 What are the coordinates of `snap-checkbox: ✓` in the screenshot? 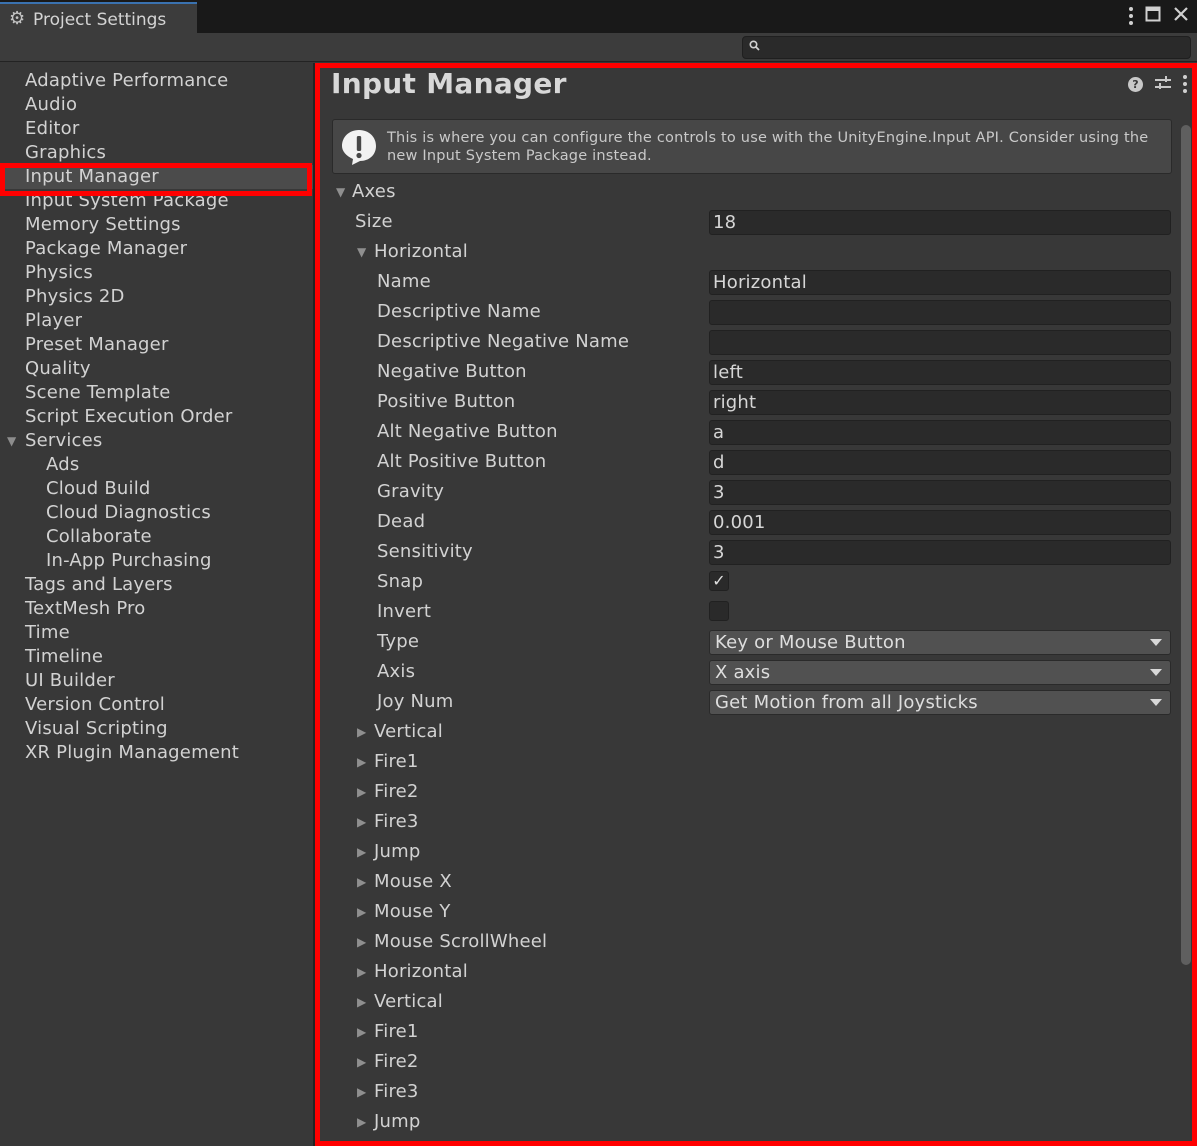 It's located at (719, 581).